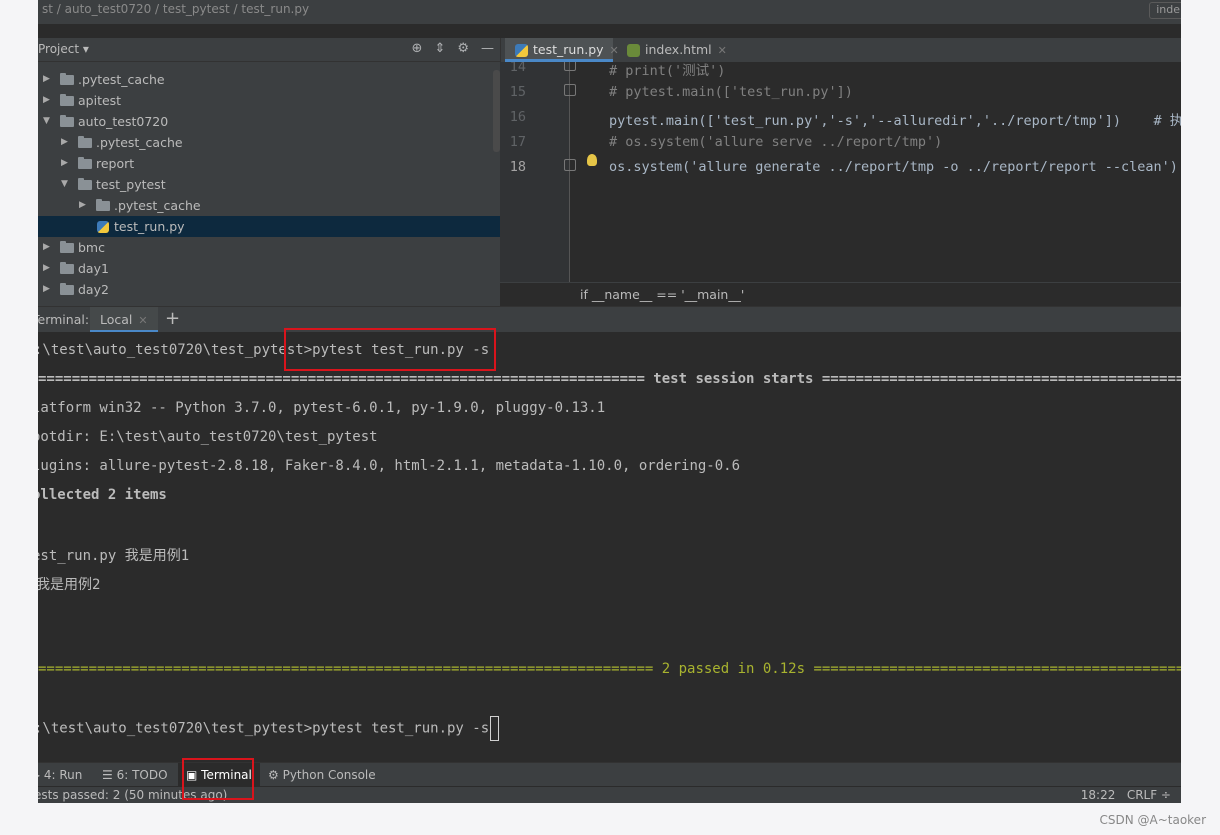  I want to click on tree-item: ▼ auto_test0720, so click(269, 121).